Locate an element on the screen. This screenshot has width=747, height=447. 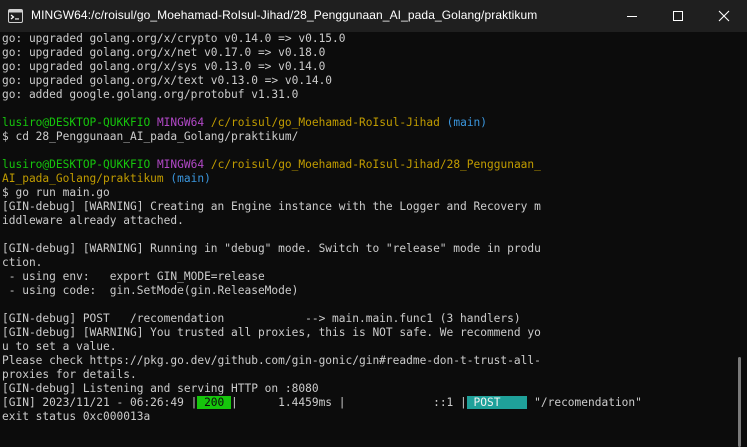
prompt-path: AI_pada_Golang/praktikum is located at coordinates (83, 178).